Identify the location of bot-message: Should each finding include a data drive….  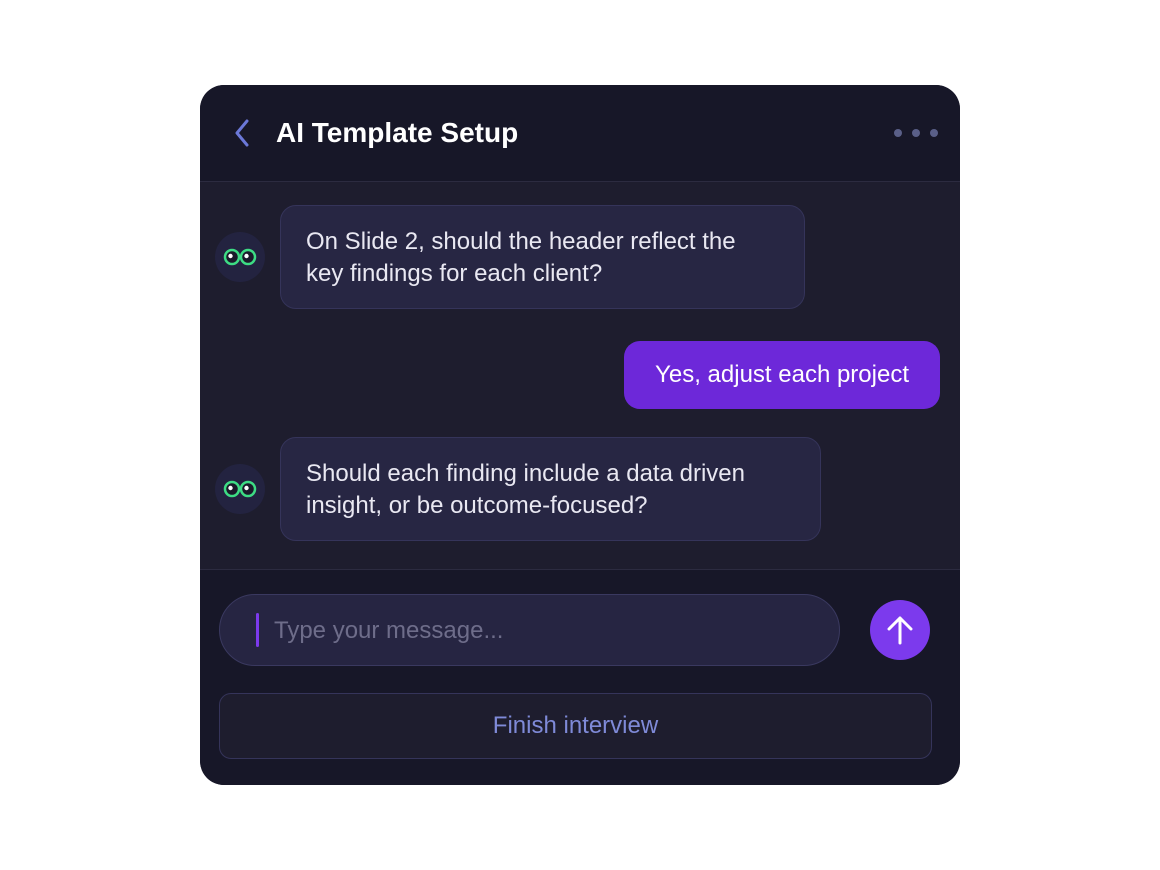
(550, 489).